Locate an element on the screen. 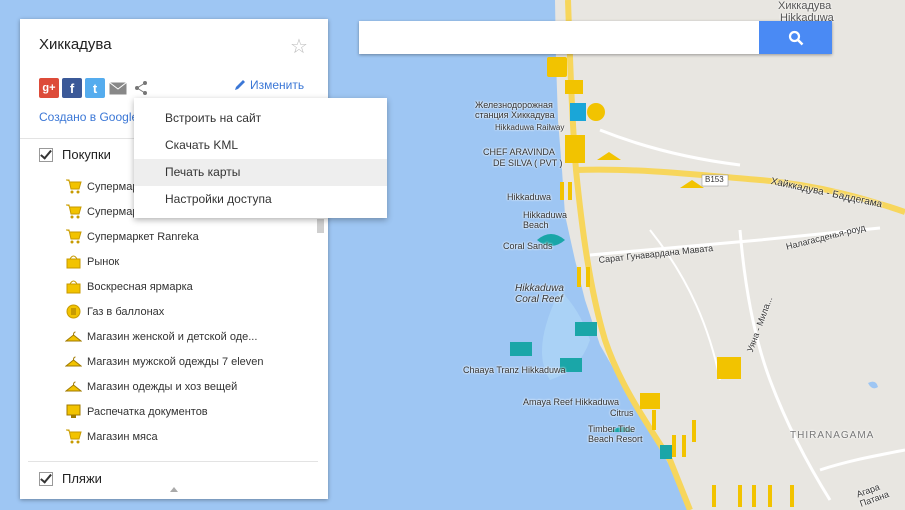  twitter-icon: t is located at coordinates (95, 88).